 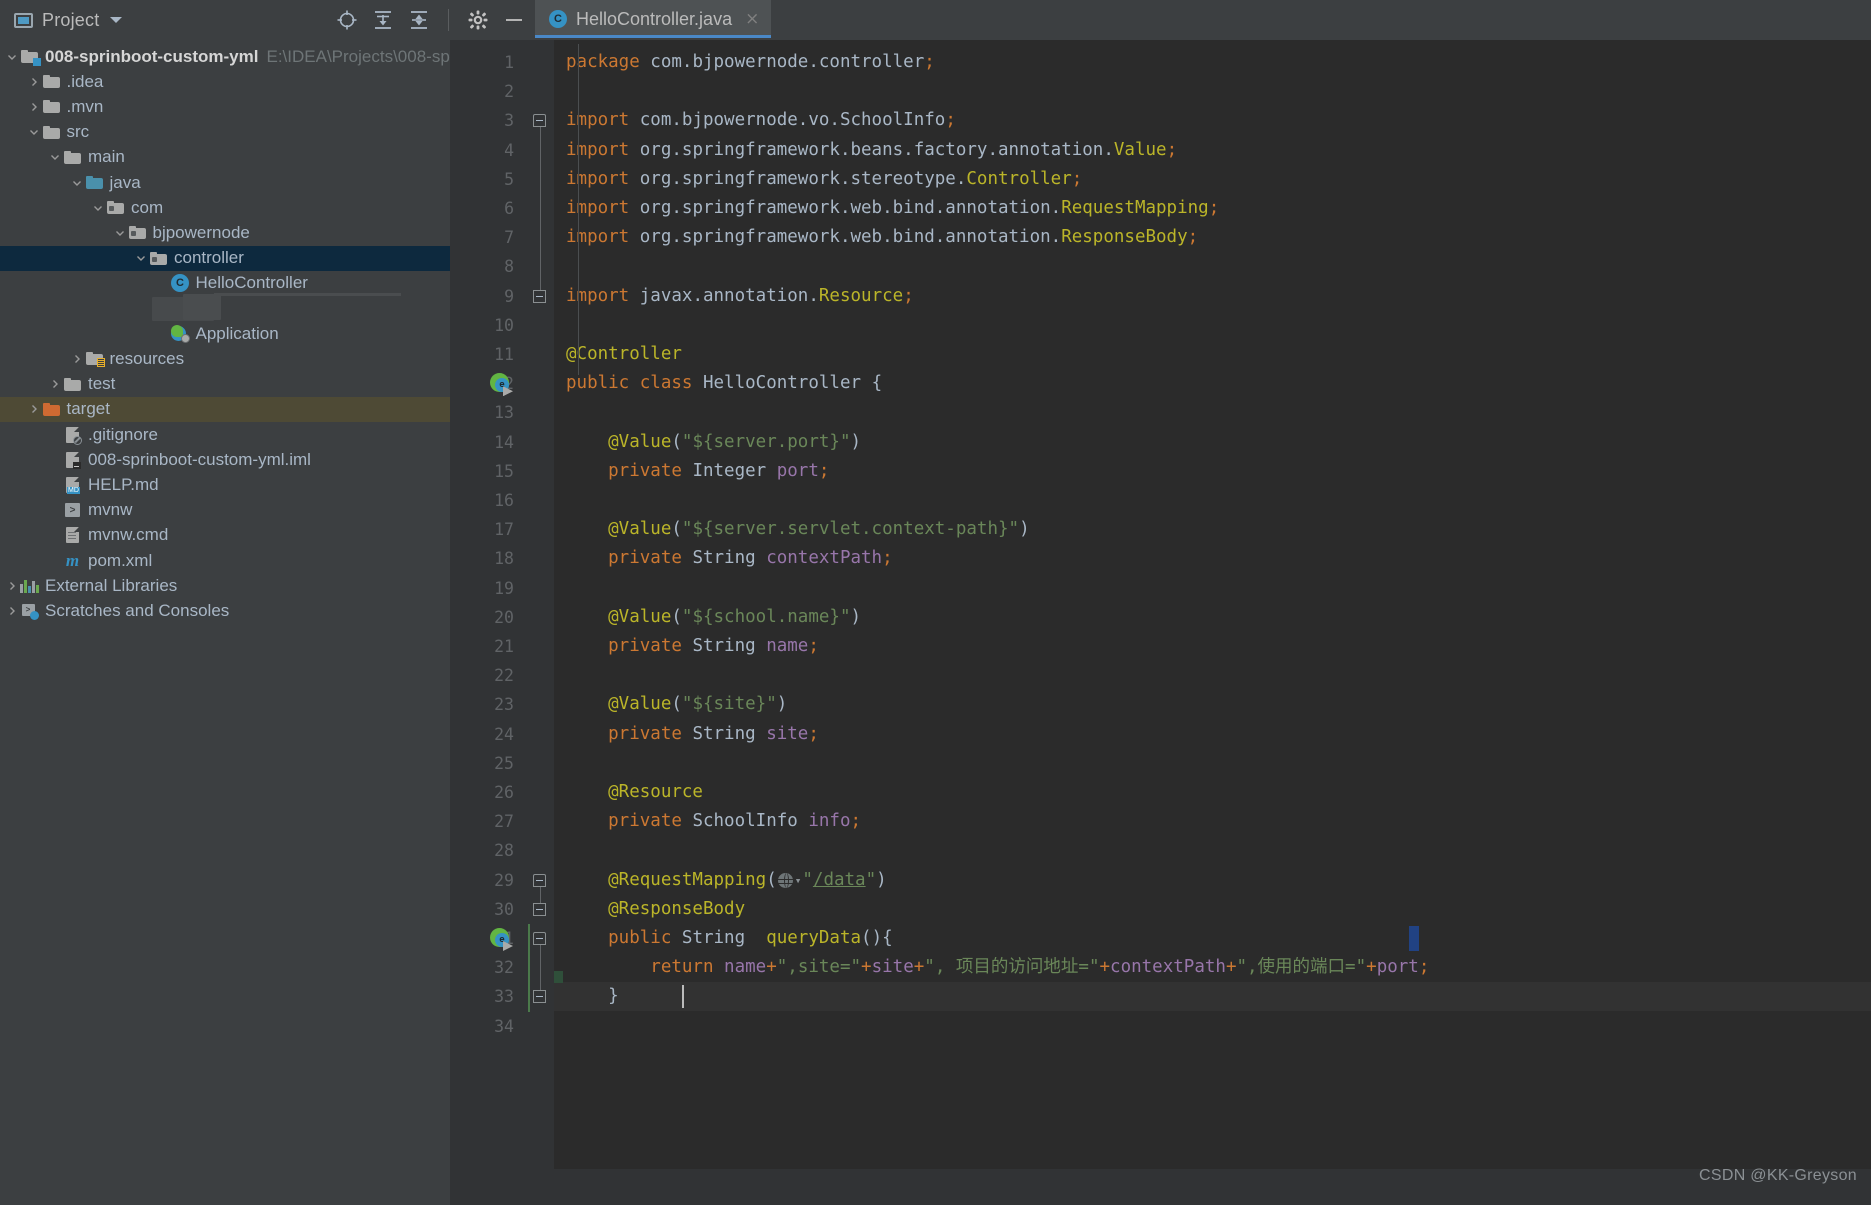 What do you see at coordinates (1212, 383) in the screenshot?
I see `code-line: public class HelloController {` at bounding box center [1212, 383].